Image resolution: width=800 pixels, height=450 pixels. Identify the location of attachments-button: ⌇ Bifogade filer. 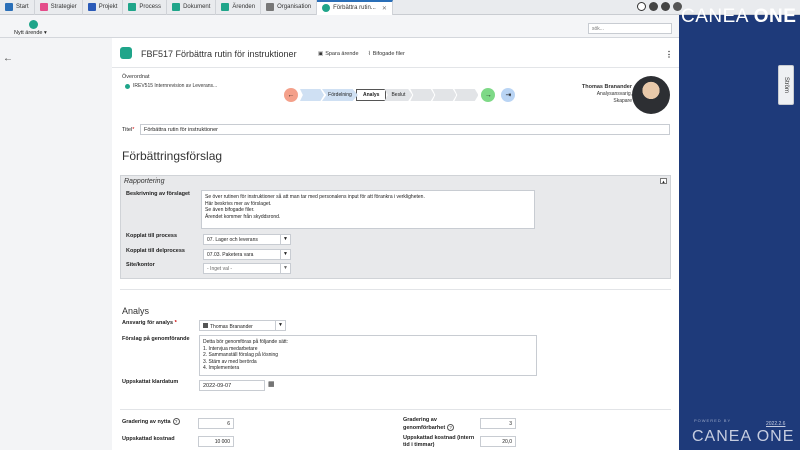
(386, 54).